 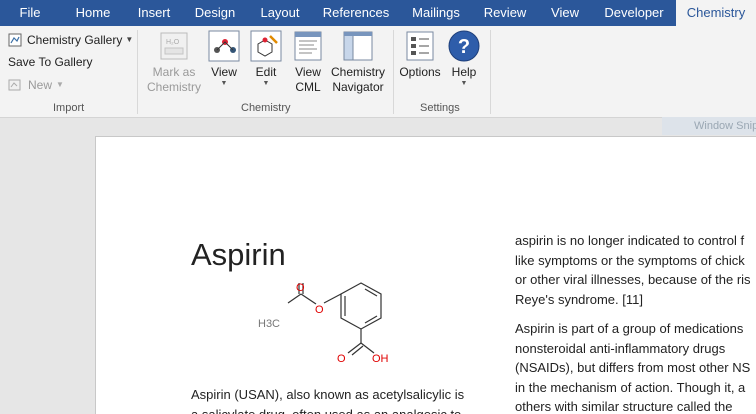 I want to click on mark-as-chemistry-icon: H₂O, so click(x=174, y=46).